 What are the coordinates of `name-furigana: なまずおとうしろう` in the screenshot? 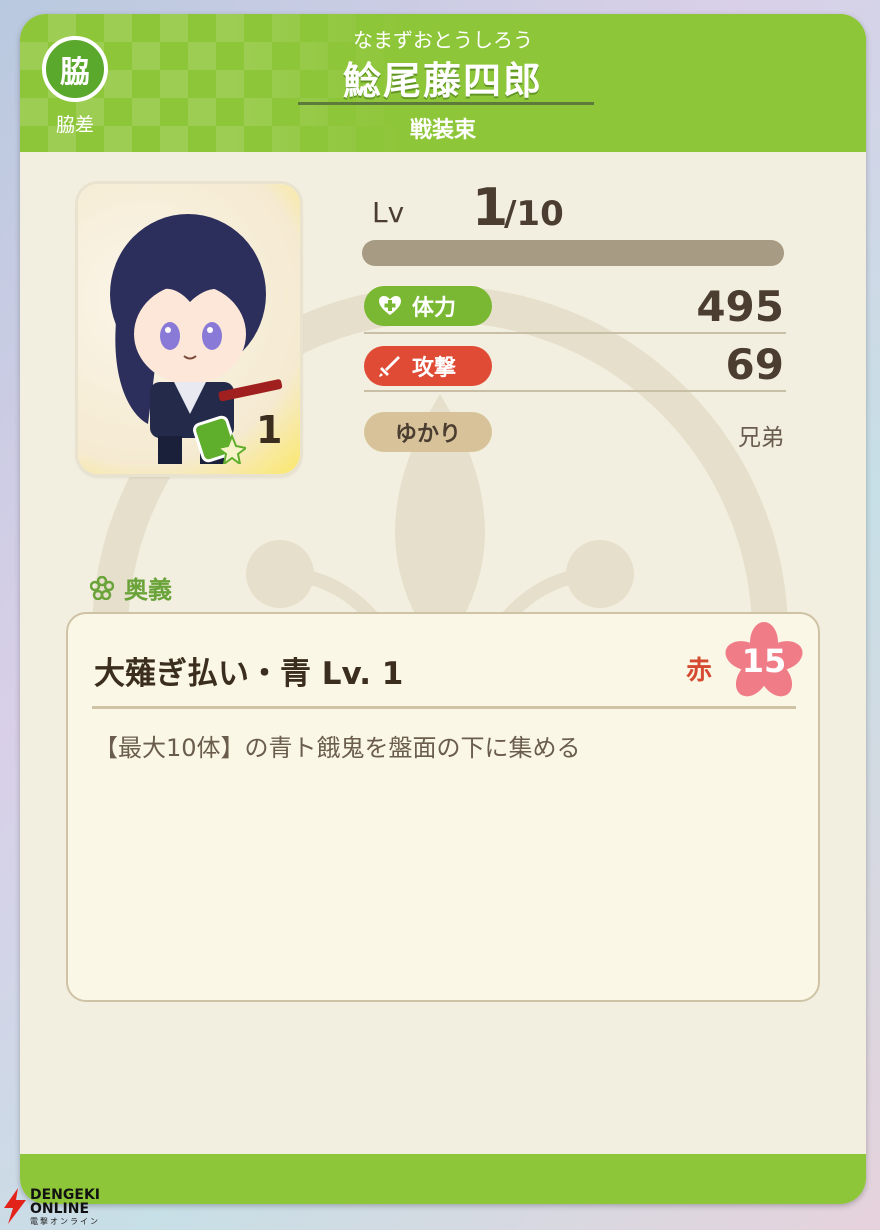 It's located at (443, 40).